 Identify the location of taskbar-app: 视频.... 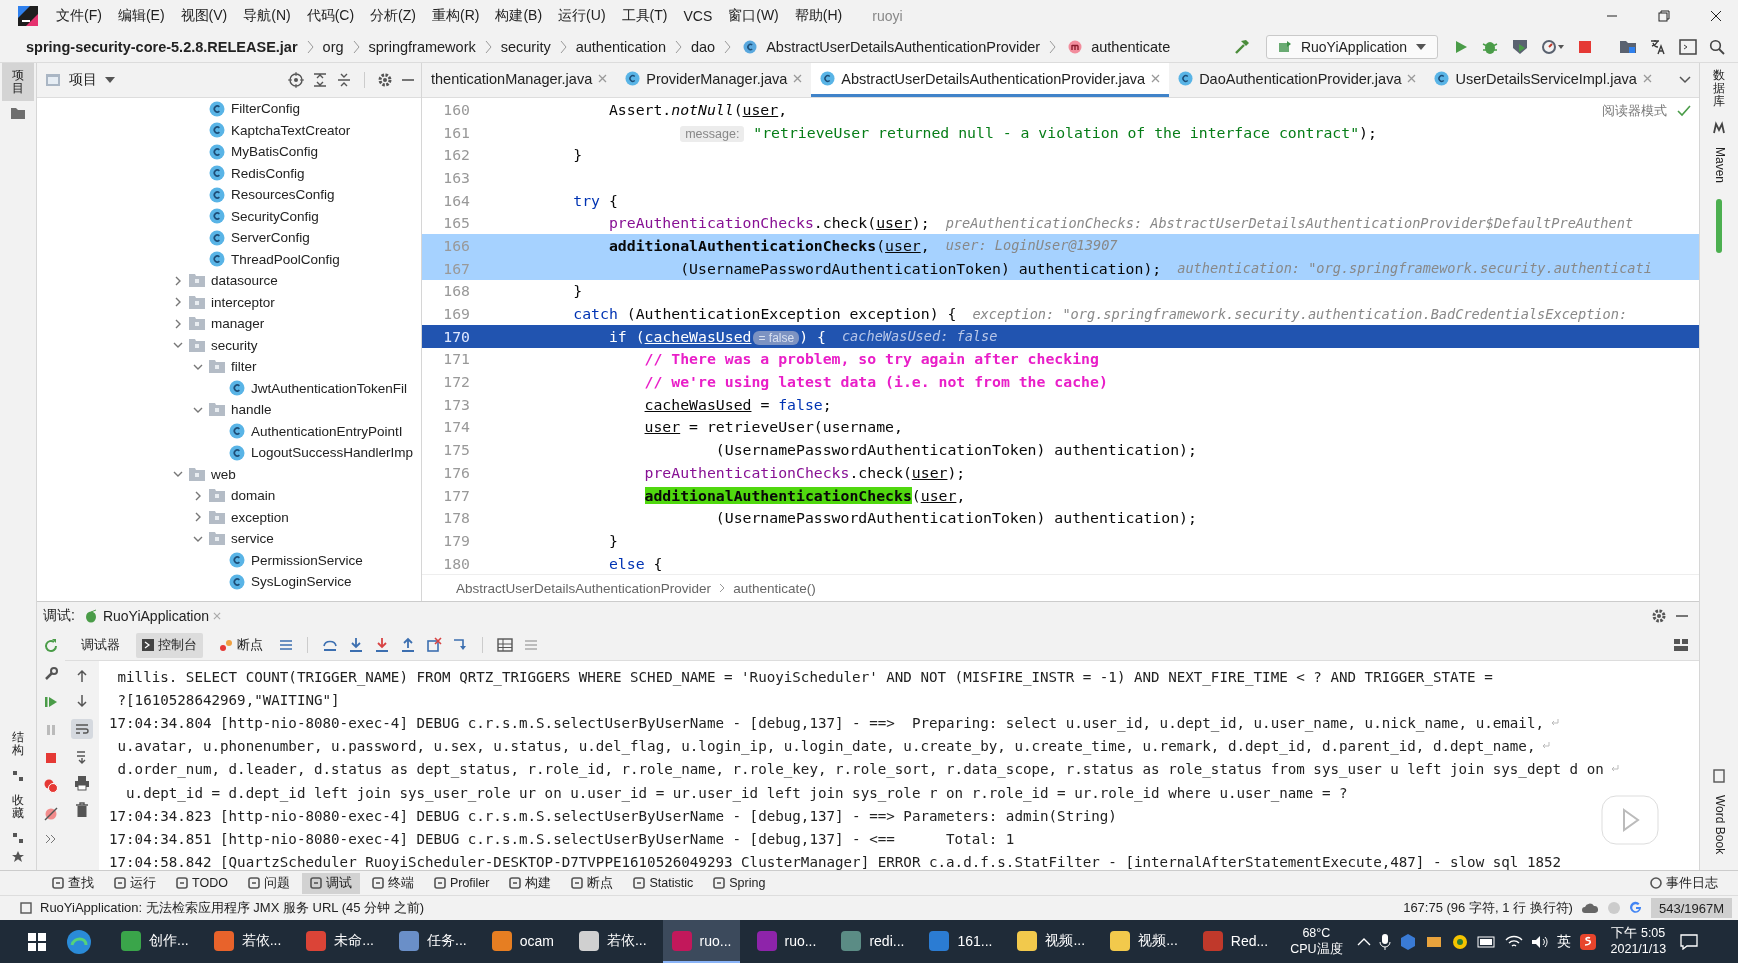
(1143, 941).